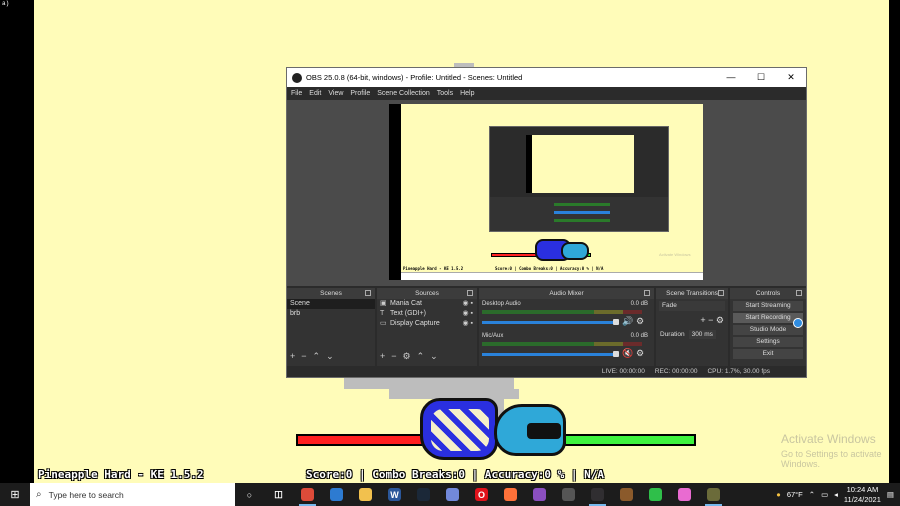 This screenshot has height=506, width=900. What do you see at coordinates (684, 494) in the screenshot?
I see `paint-icon` at bounding box center [684, 494].